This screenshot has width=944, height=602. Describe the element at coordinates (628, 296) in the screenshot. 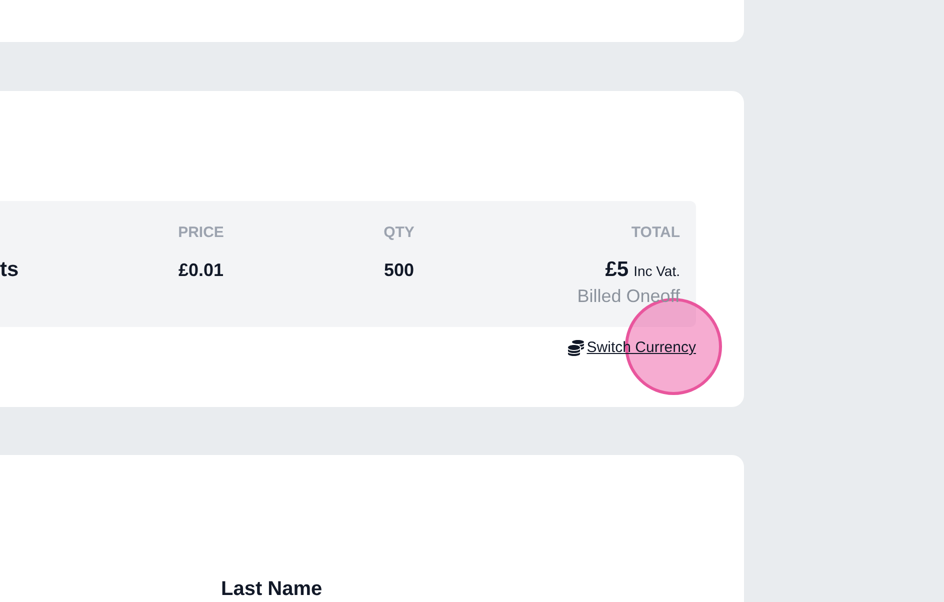

I see `billing-frequency: Billed Oneoff` at that location.